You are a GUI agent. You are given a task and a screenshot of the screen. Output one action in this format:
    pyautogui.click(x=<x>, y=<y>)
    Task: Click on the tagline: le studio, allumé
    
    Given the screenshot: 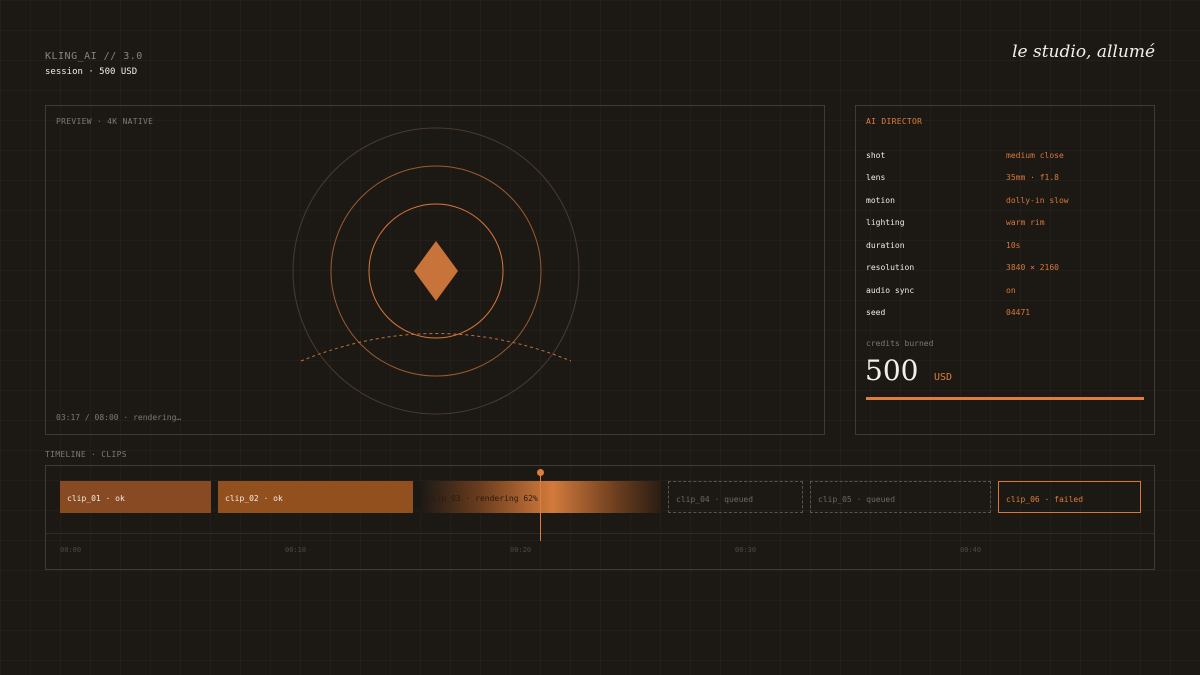 What is the action you would take?
    pyautogui.click(x=1083, y=52)
    